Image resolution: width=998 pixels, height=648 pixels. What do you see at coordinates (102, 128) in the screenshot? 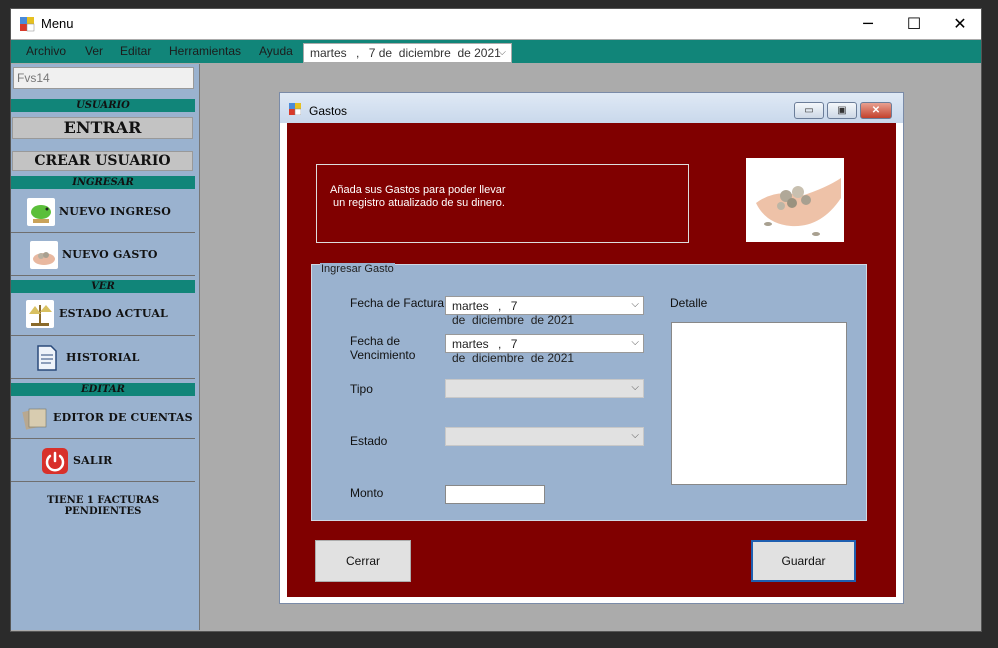
I see `entrar-button: ENTRAR` at bounding box center [102, 128].